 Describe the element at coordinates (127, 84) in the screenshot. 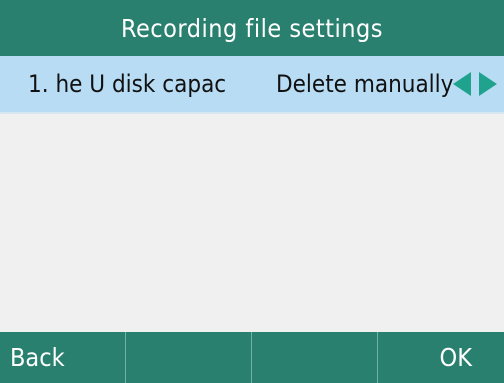

I see `setting-label: 1. he U disk capac` at that location.